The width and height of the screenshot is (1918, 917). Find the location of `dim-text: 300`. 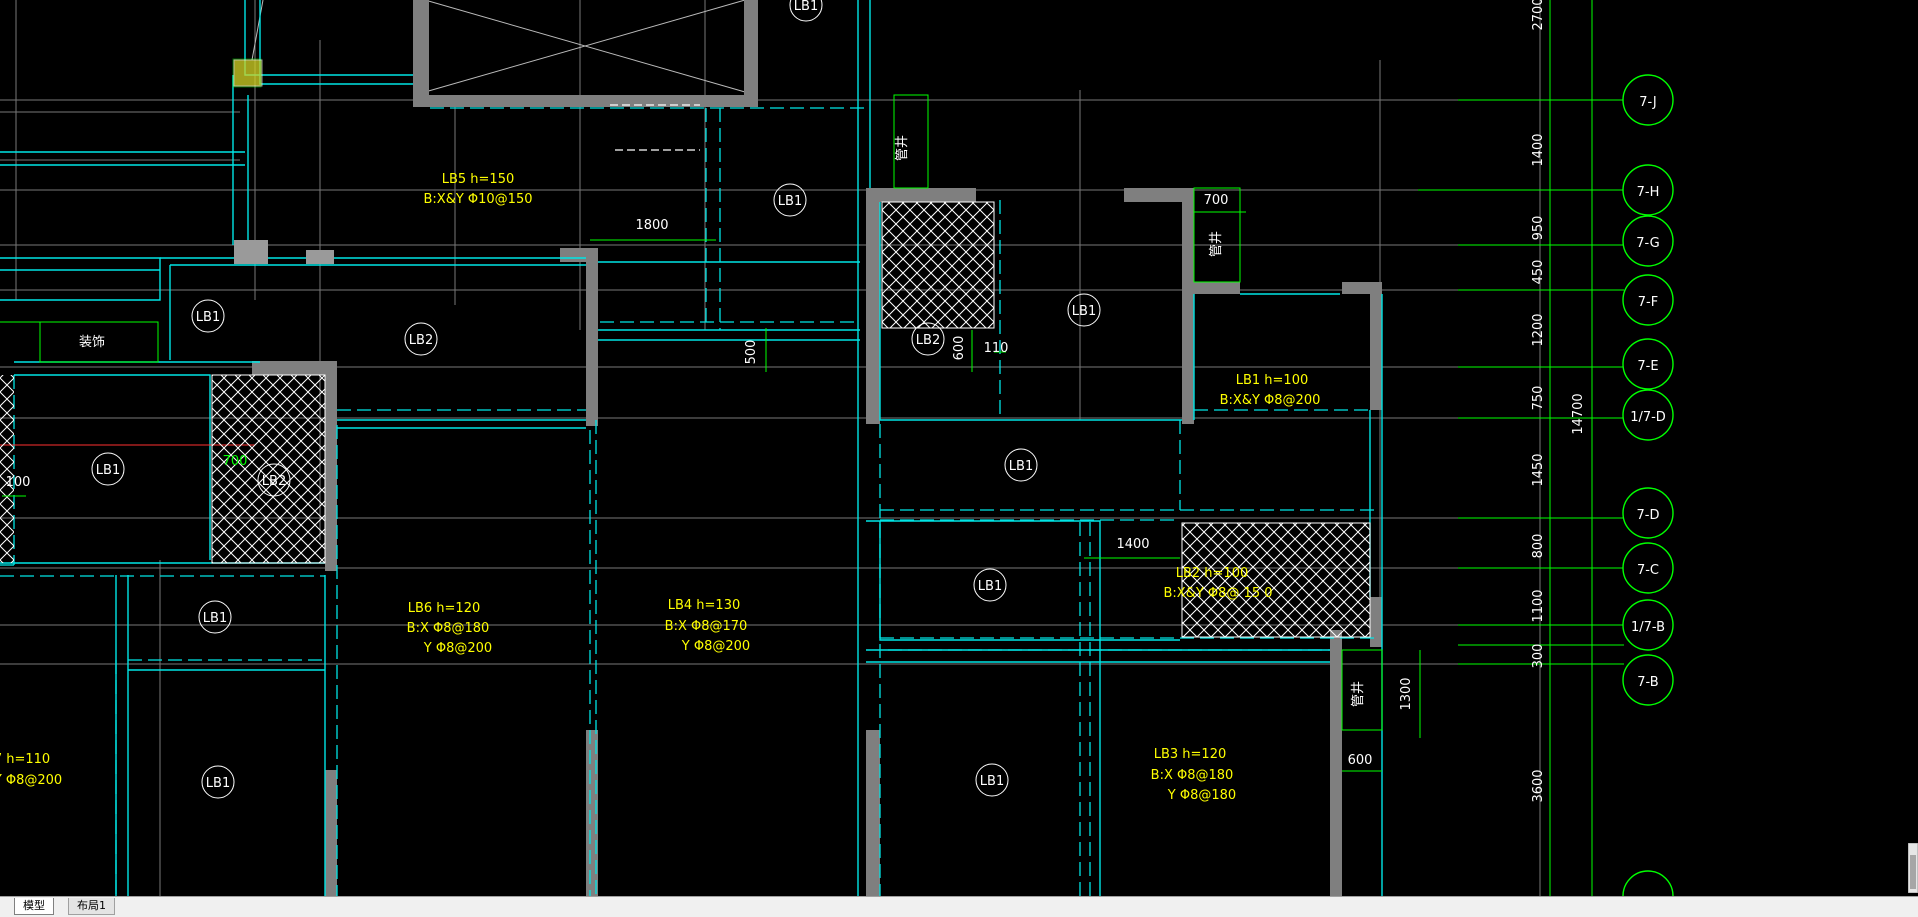

dim-text: 300 is located at coordinates (1538, 656).